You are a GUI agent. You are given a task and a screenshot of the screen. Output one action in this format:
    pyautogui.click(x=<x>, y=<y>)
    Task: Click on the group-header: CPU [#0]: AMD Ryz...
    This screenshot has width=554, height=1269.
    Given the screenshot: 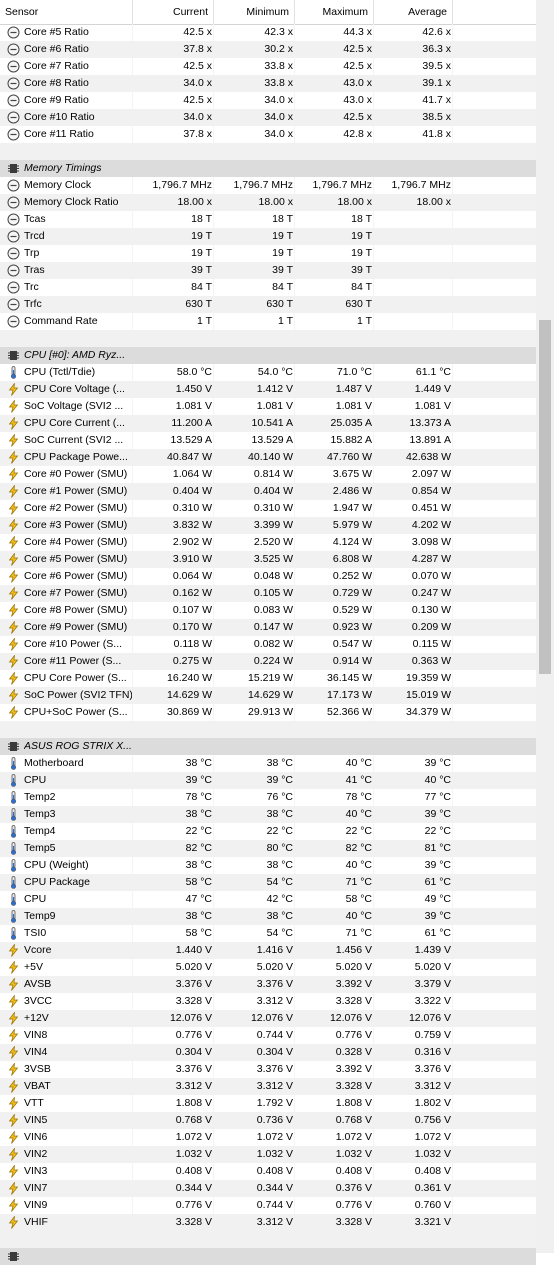 What is the action you would take?
    pyautogui.click(x=268, y=355)
    